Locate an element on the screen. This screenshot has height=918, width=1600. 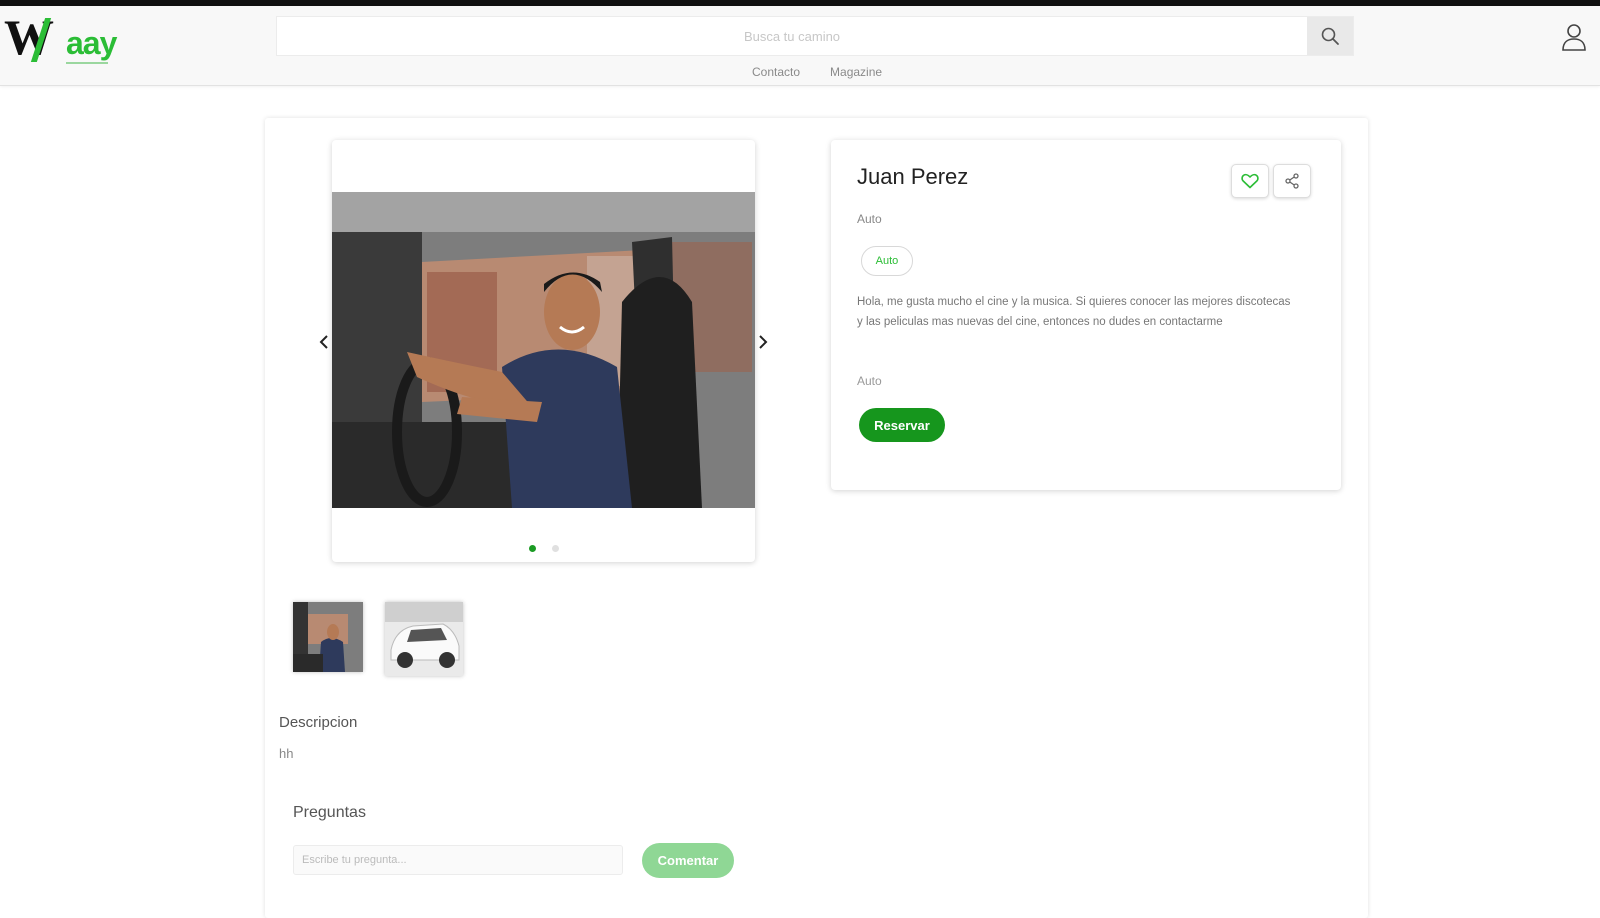
thumbnail-car is located at coordinates (424, 639).